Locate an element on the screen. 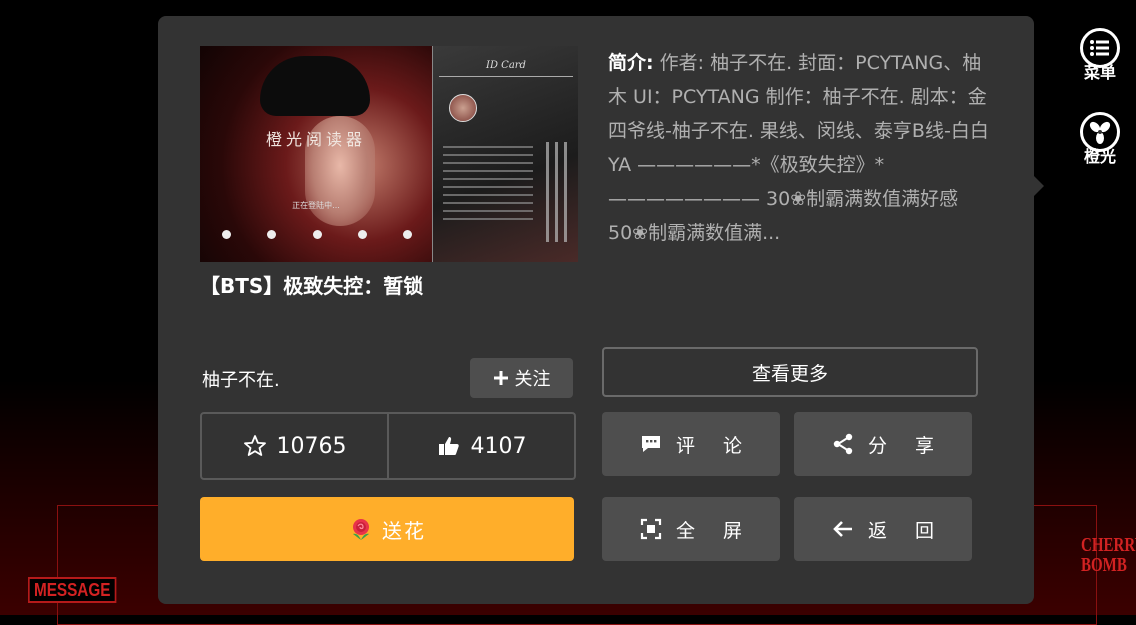  arrow-left-icon is located at coordinates (842, 529).